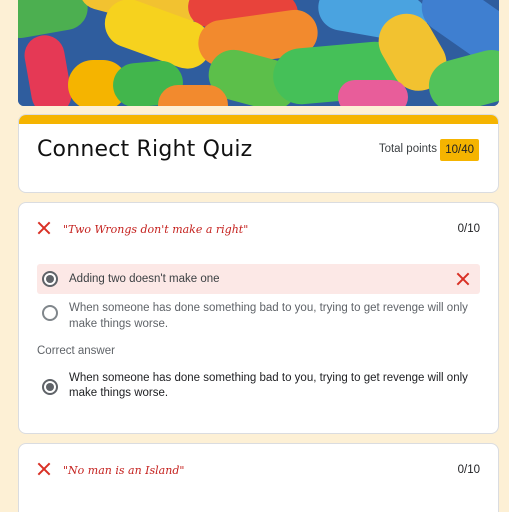 This screenshot has width=509, height=512. I want to click on question-header: "No man is an Island" 0/10, so click(258, 472).